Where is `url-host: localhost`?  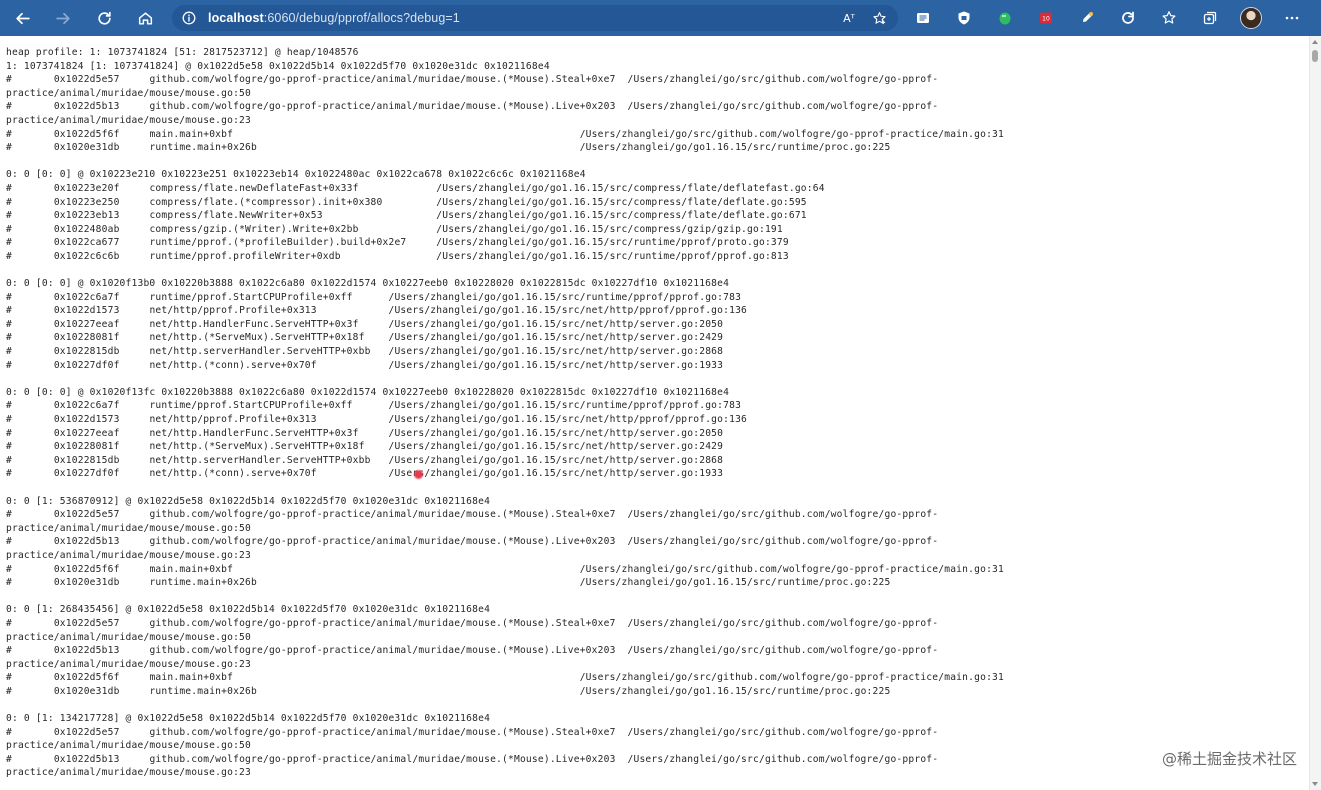 url-host: localhost is located at coordinates (236, 18).